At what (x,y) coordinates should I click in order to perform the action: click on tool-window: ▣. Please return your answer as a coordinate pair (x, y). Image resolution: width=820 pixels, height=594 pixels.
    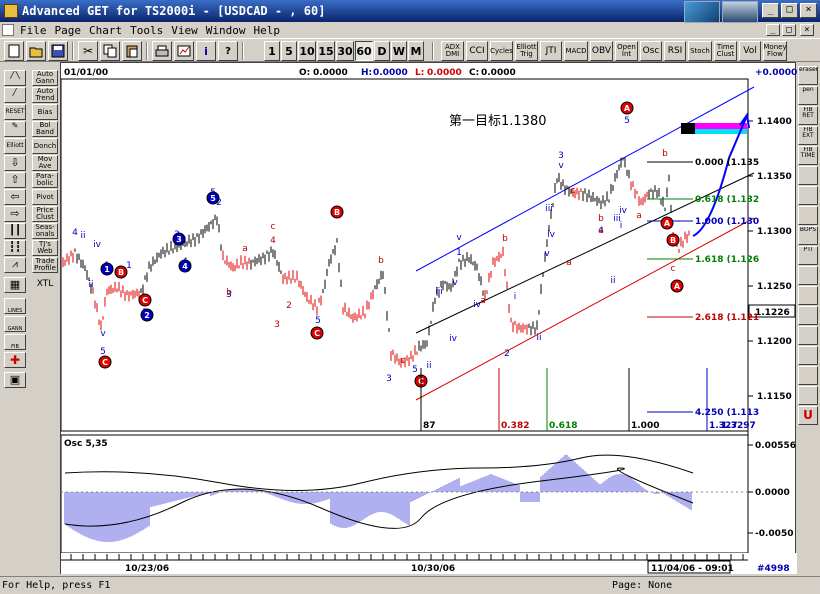
    Looking at the image, I should click on (15, 380).